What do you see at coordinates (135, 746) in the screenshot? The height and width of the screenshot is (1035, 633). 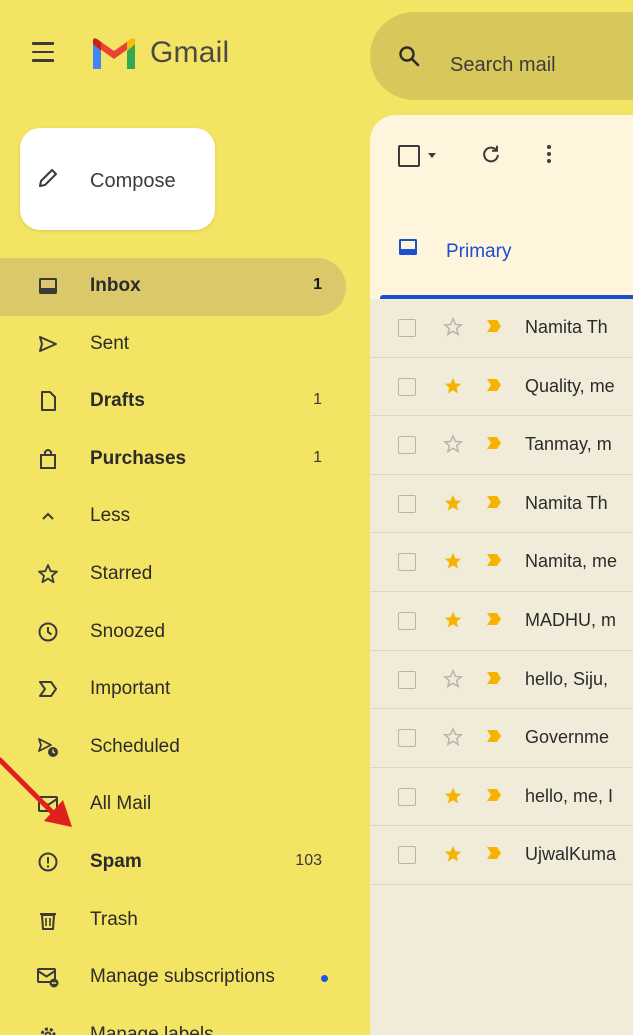 I see `sidebar-item-label: Scheduled` at bounding box center [135, 746].